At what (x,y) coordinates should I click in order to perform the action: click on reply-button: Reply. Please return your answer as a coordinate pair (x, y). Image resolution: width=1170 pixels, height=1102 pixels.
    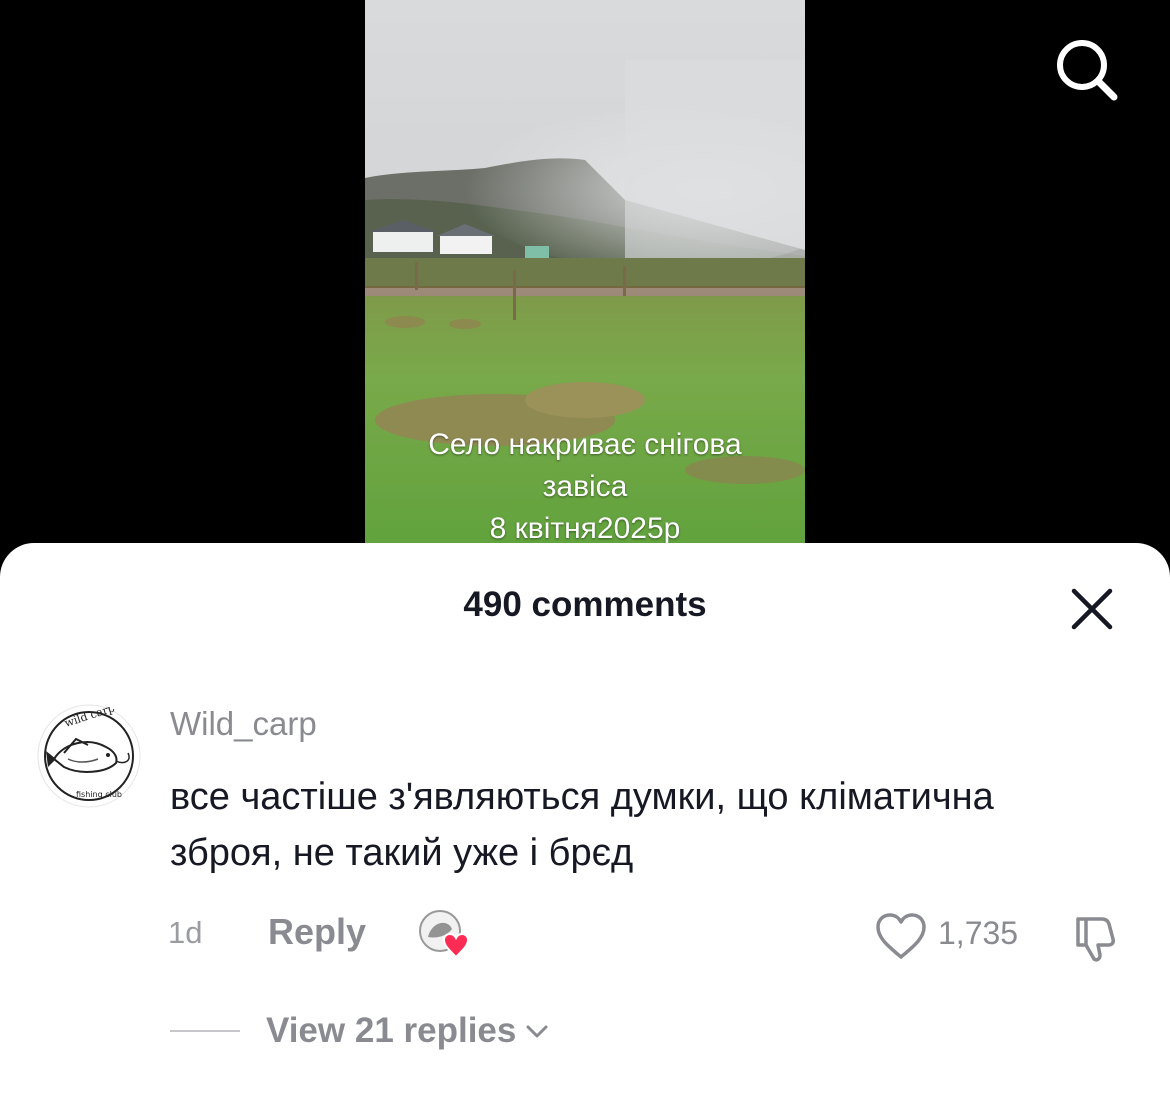
    Looking at the image, I should click on (317, 932).